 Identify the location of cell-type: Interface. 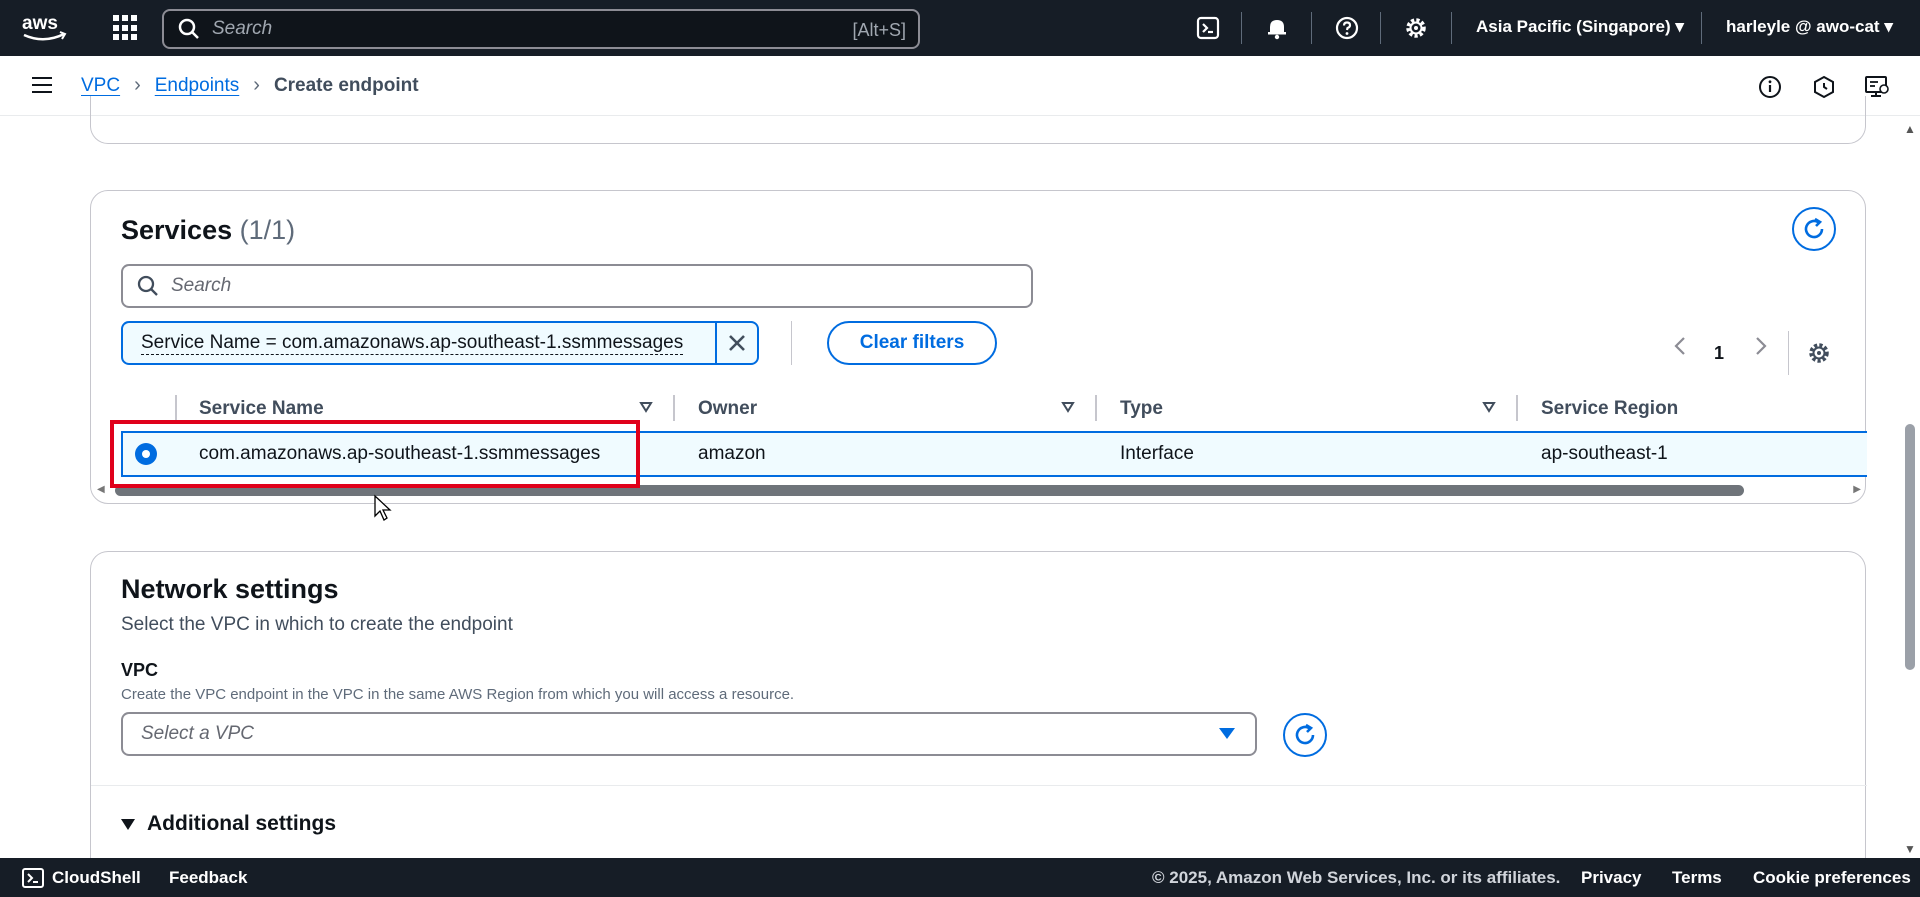
(1157, 453).